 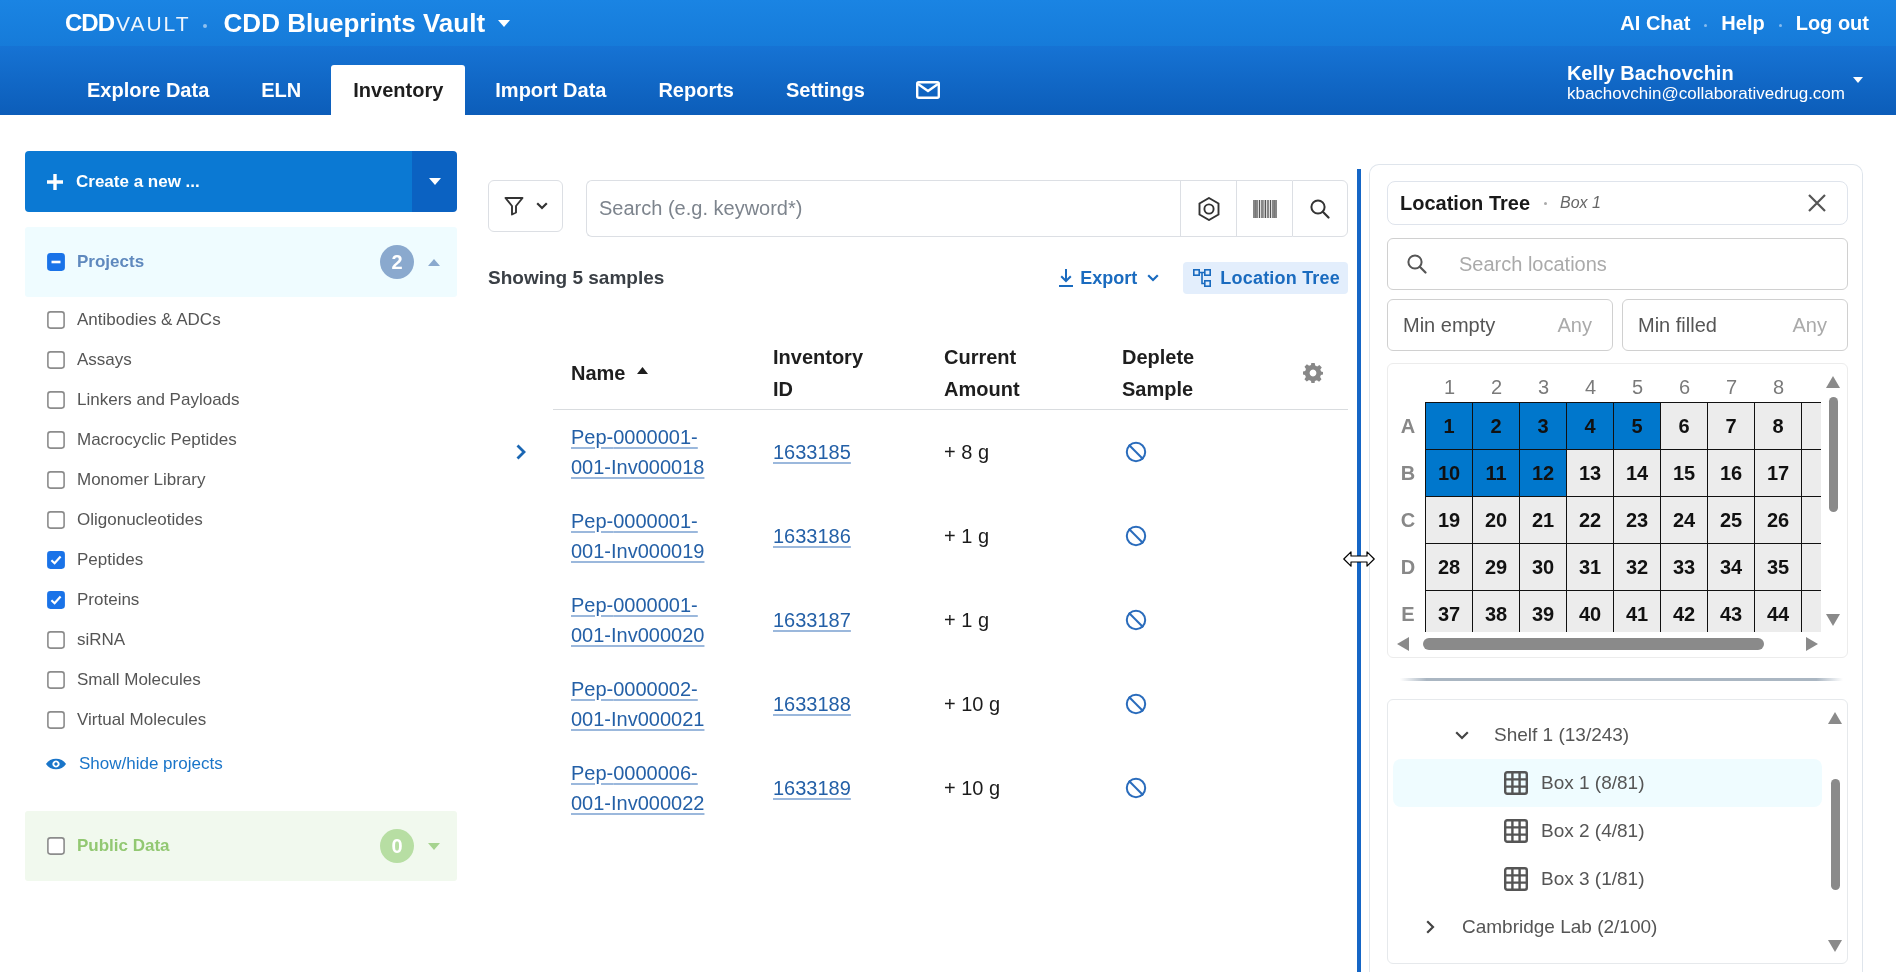 I want to click on tree-item: Box 3 (1/81), so click(x=1607, y=879).